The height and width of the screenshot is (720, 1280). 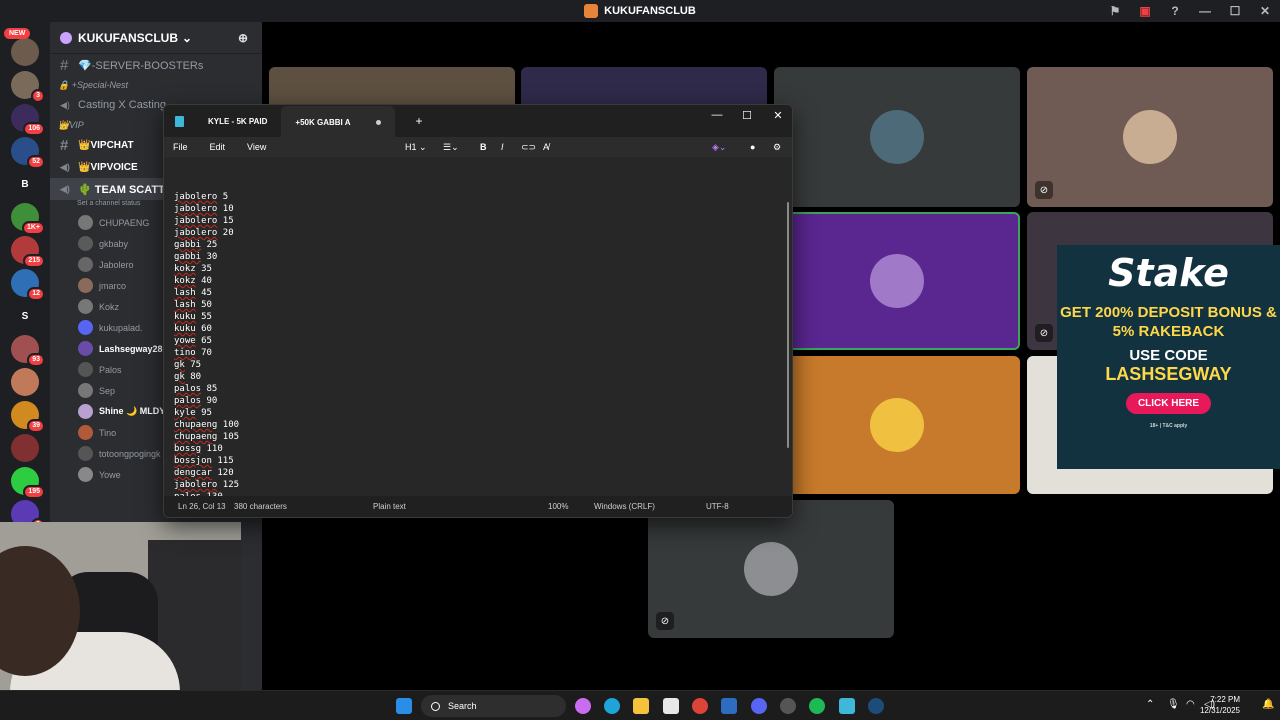 What do you see at coordinates (185, 413) in the screenshot?
I see `line-word: kyle` at bounding box center [185, 413].